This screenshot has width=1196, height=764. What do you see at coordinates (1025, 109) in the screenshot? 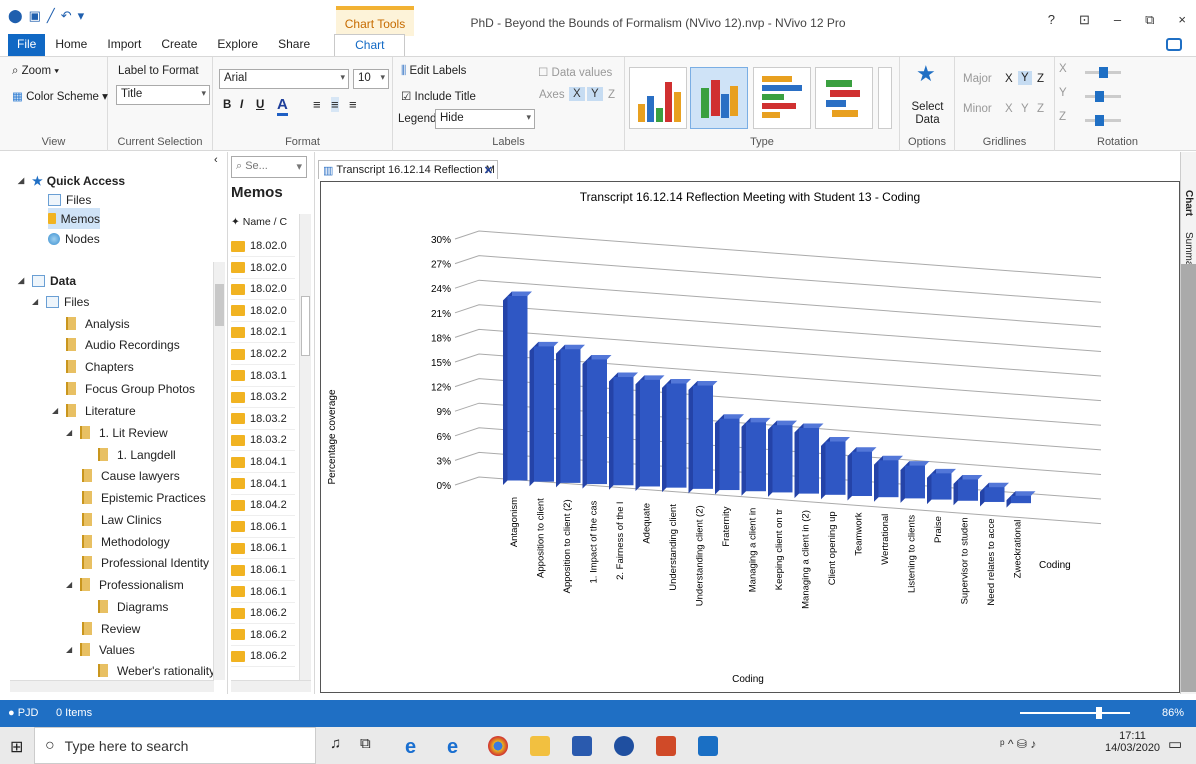
I see `minor-y-toggle: Y` at bounding box center [1025, 109].